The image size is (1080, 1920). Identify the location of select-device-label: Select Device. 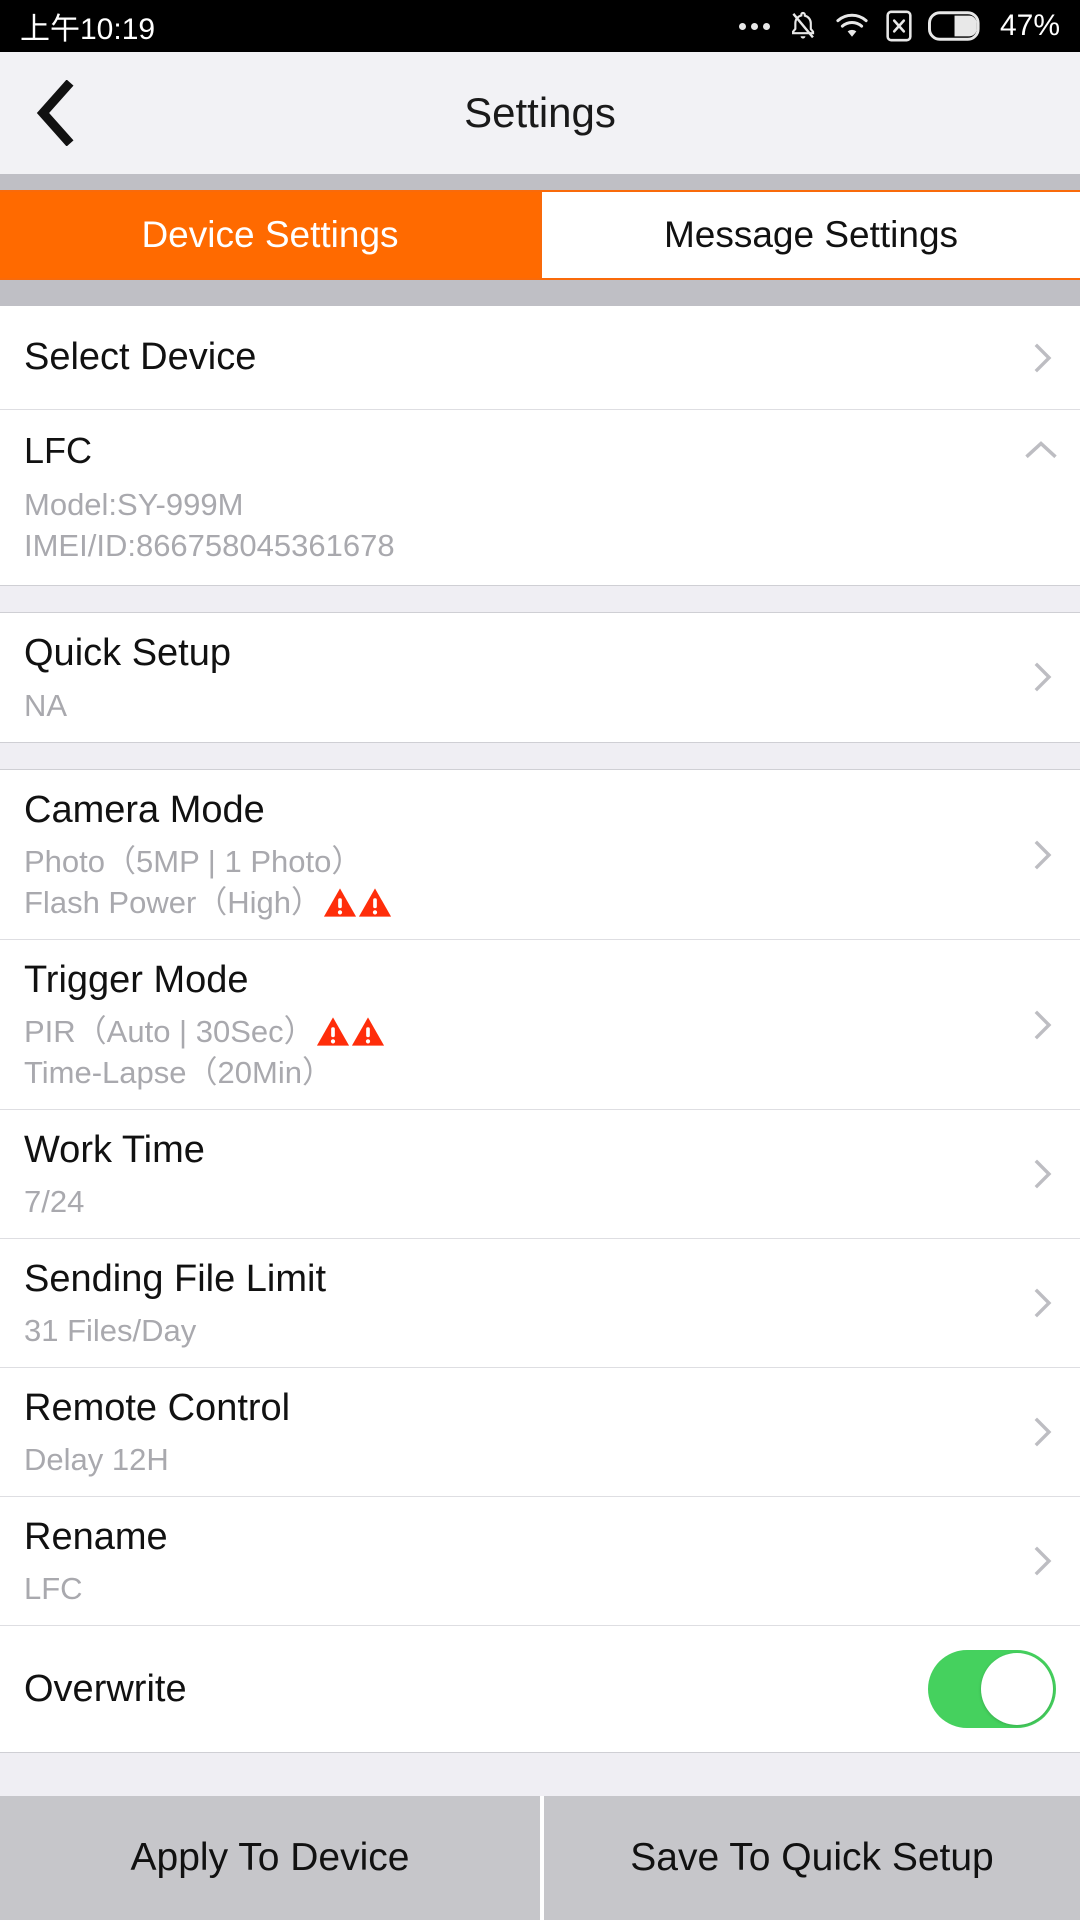
(140, 357).